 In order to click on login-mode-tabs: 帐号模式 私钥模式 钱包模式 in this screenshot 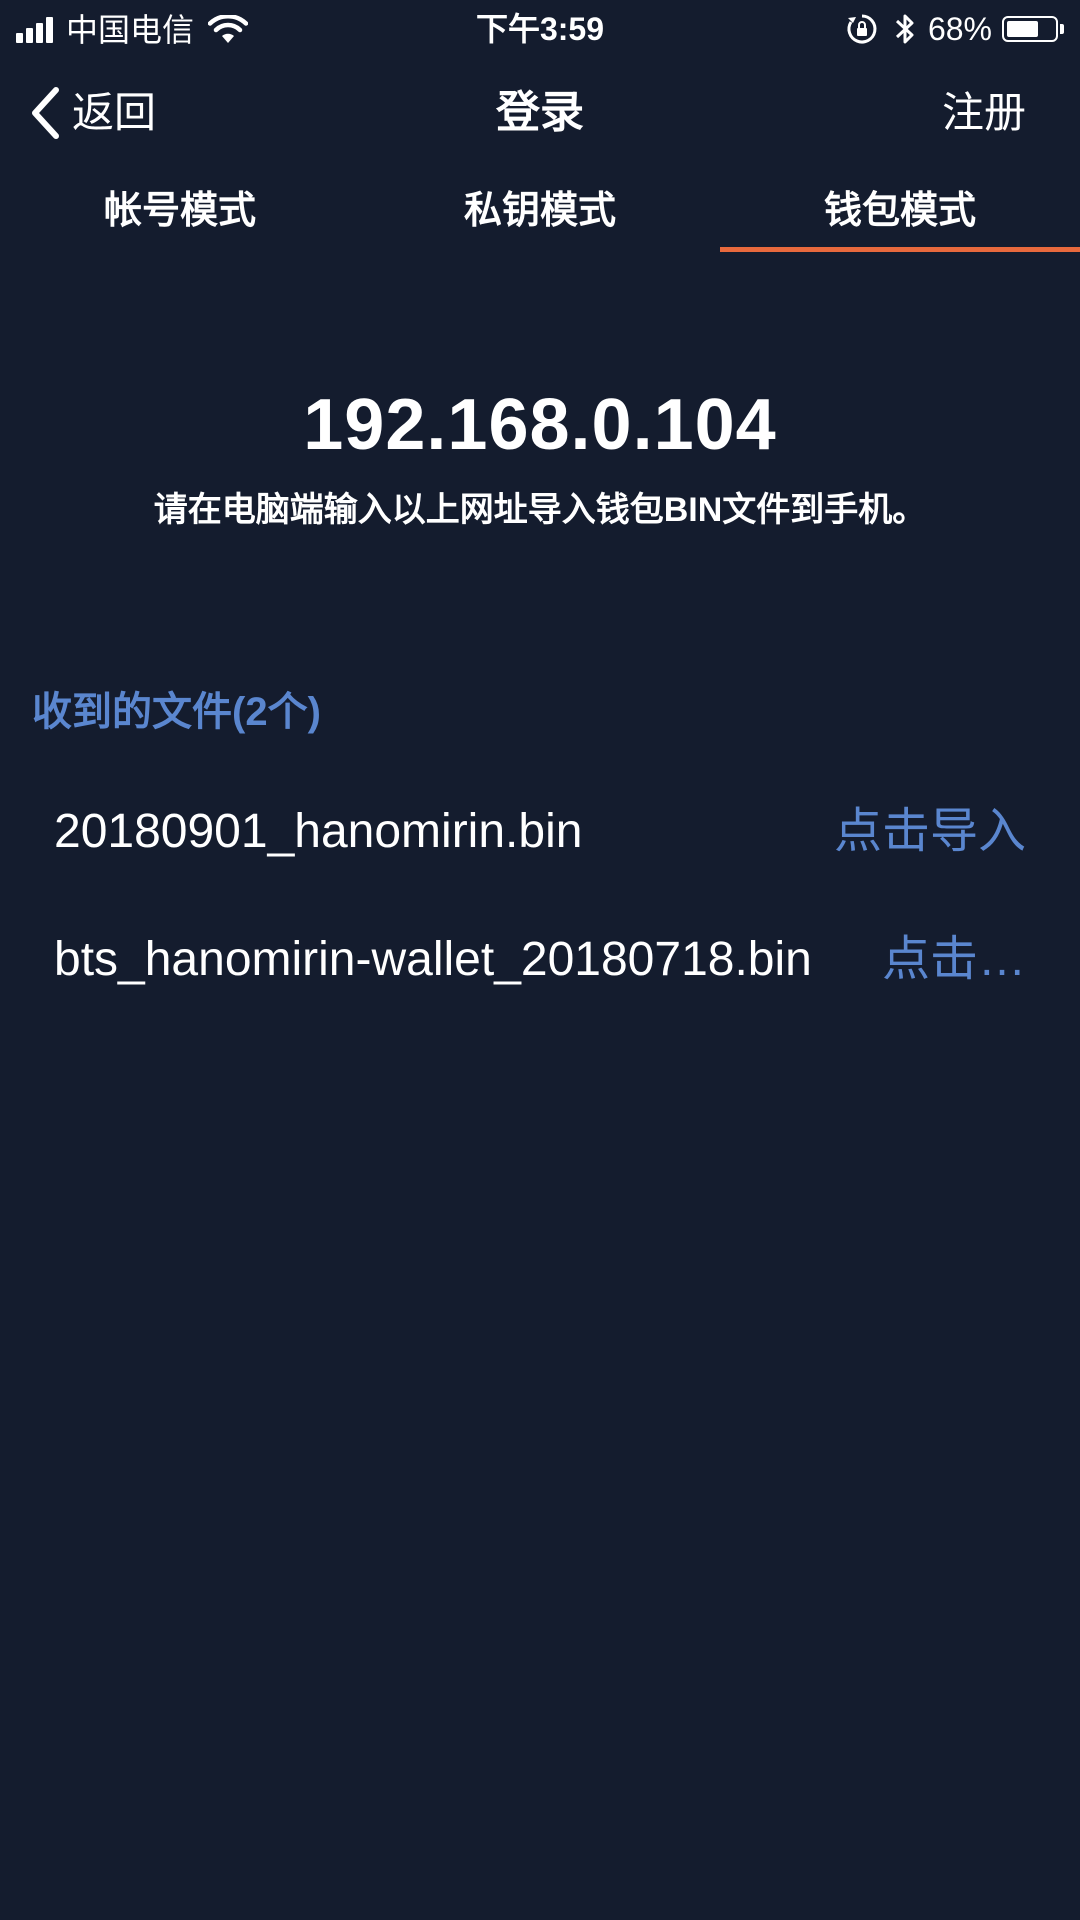, I will do `click(540, 211)`.